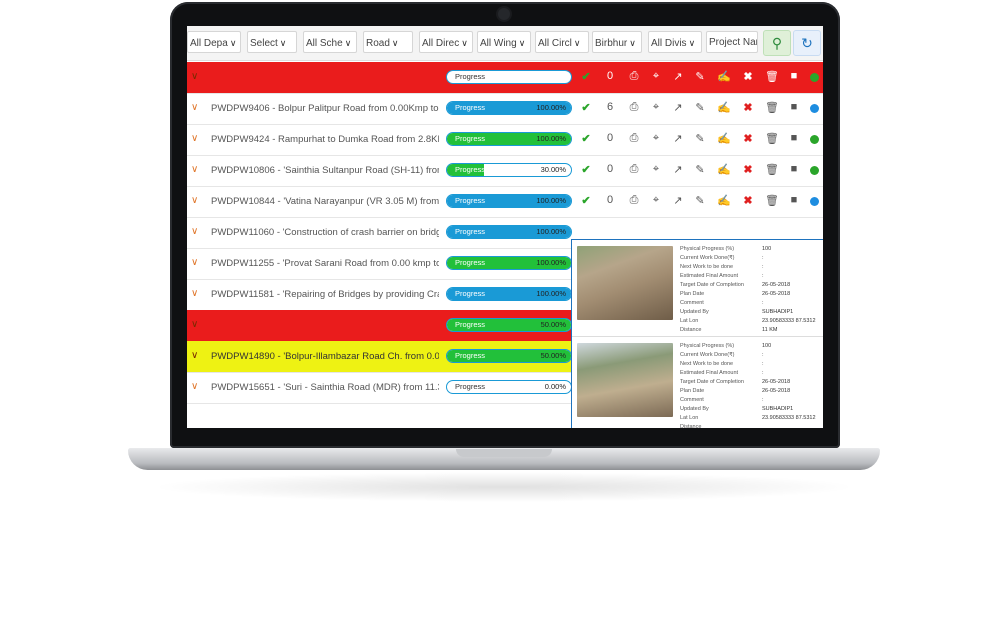  I want to click on popup-field-label: Plan Date, so click(692, 391).